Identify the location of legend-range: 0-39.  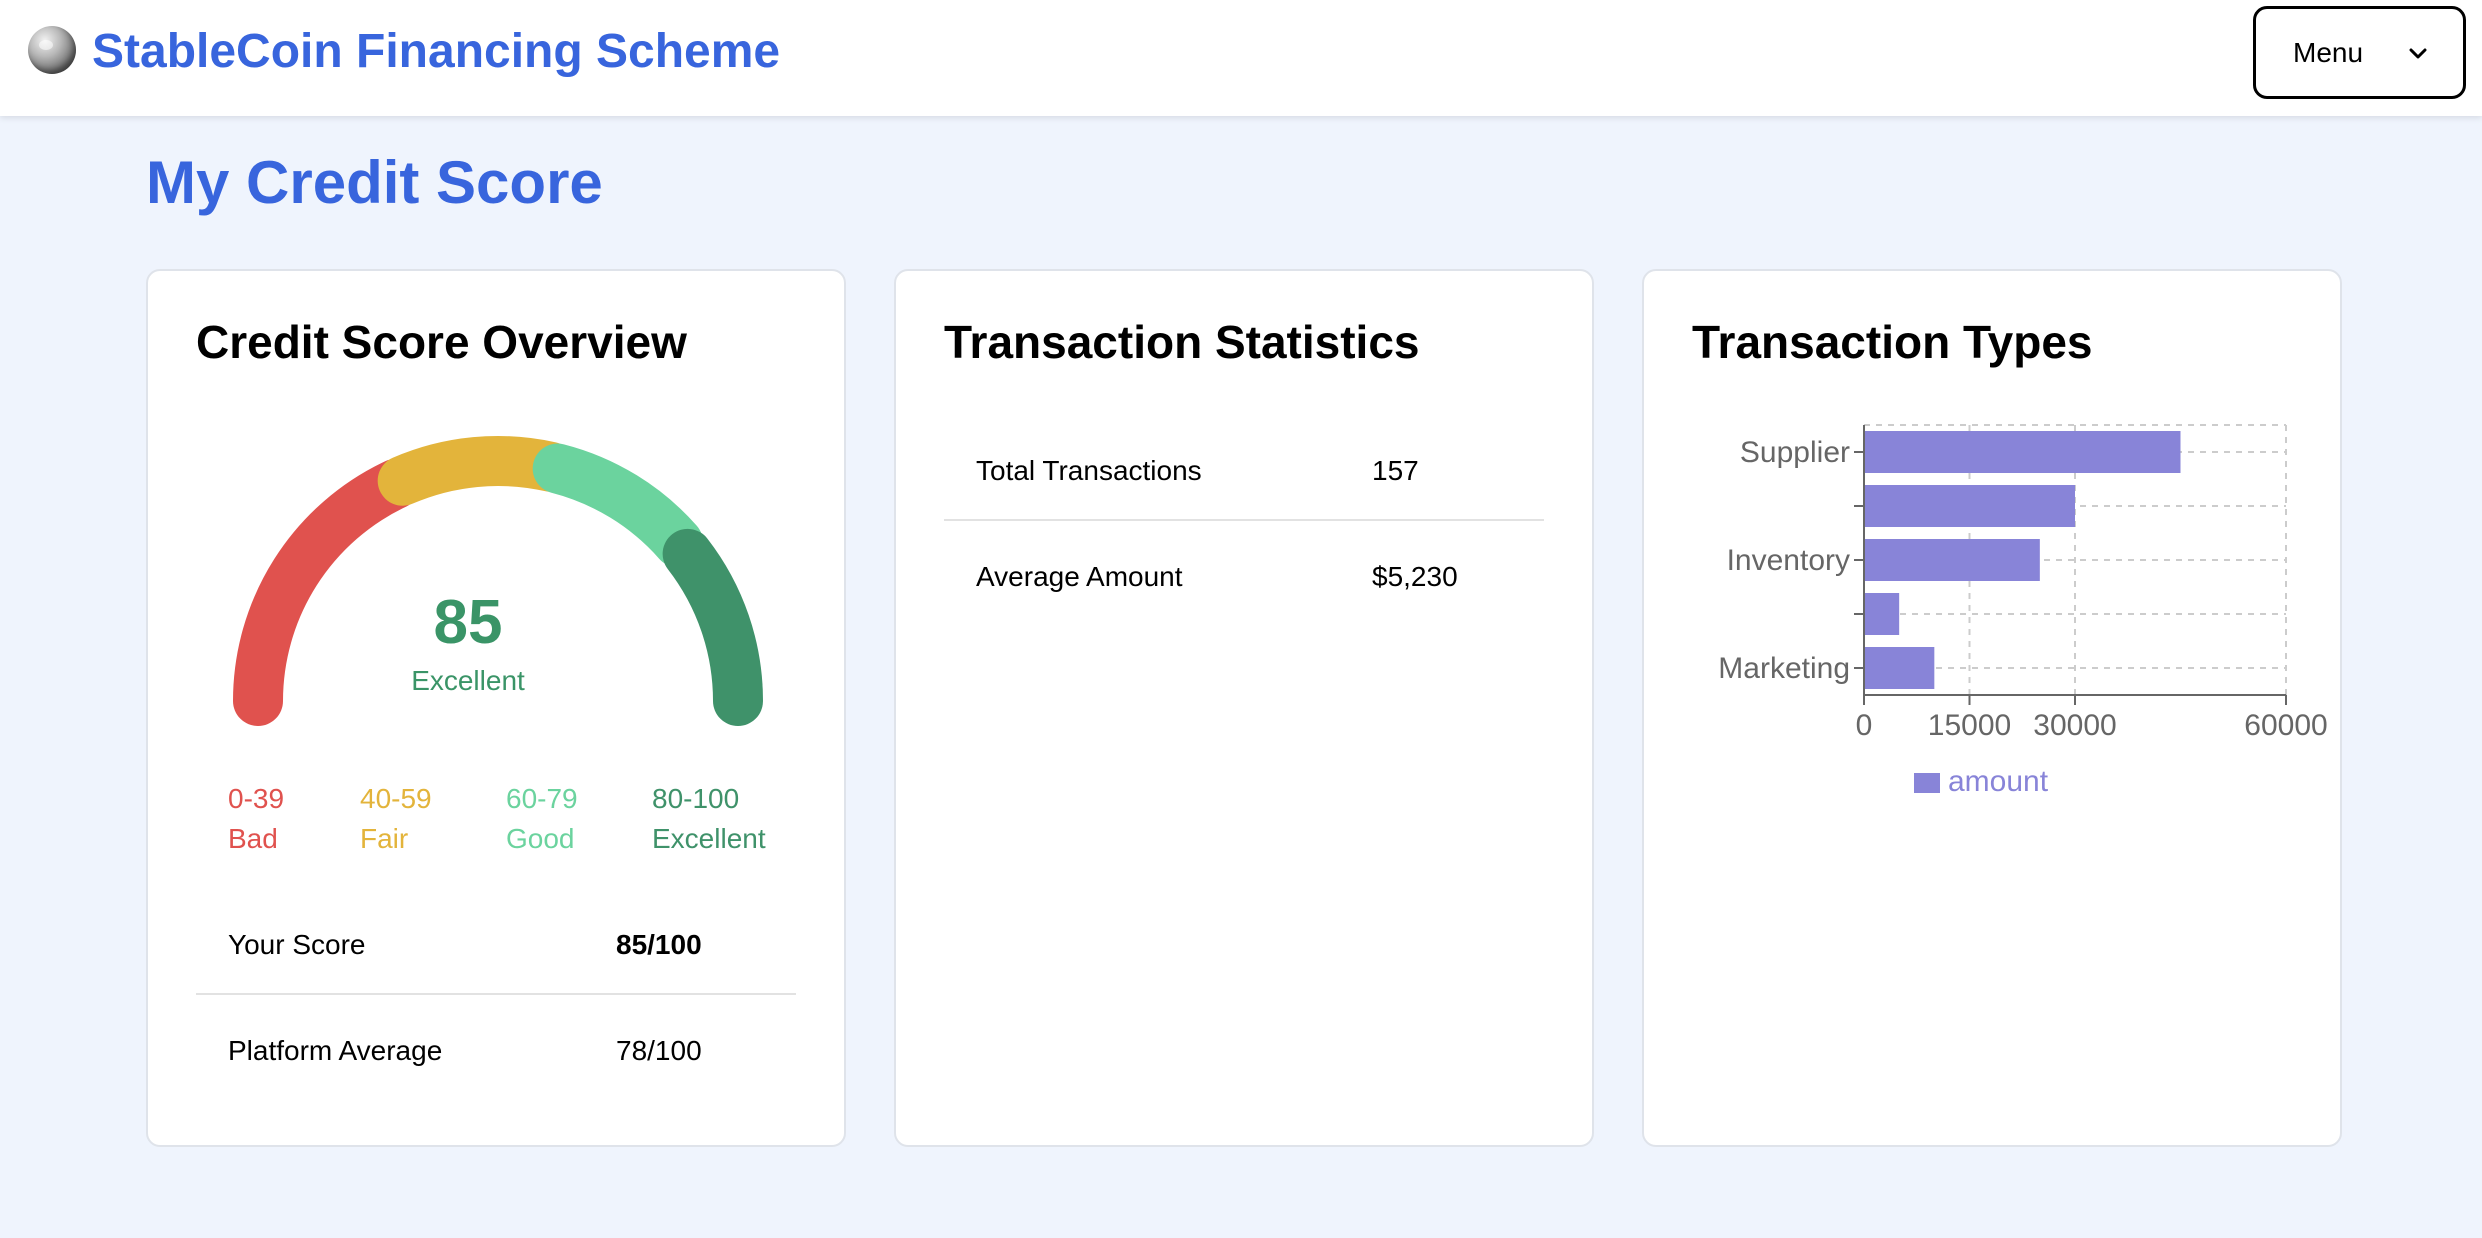
(256, 798).